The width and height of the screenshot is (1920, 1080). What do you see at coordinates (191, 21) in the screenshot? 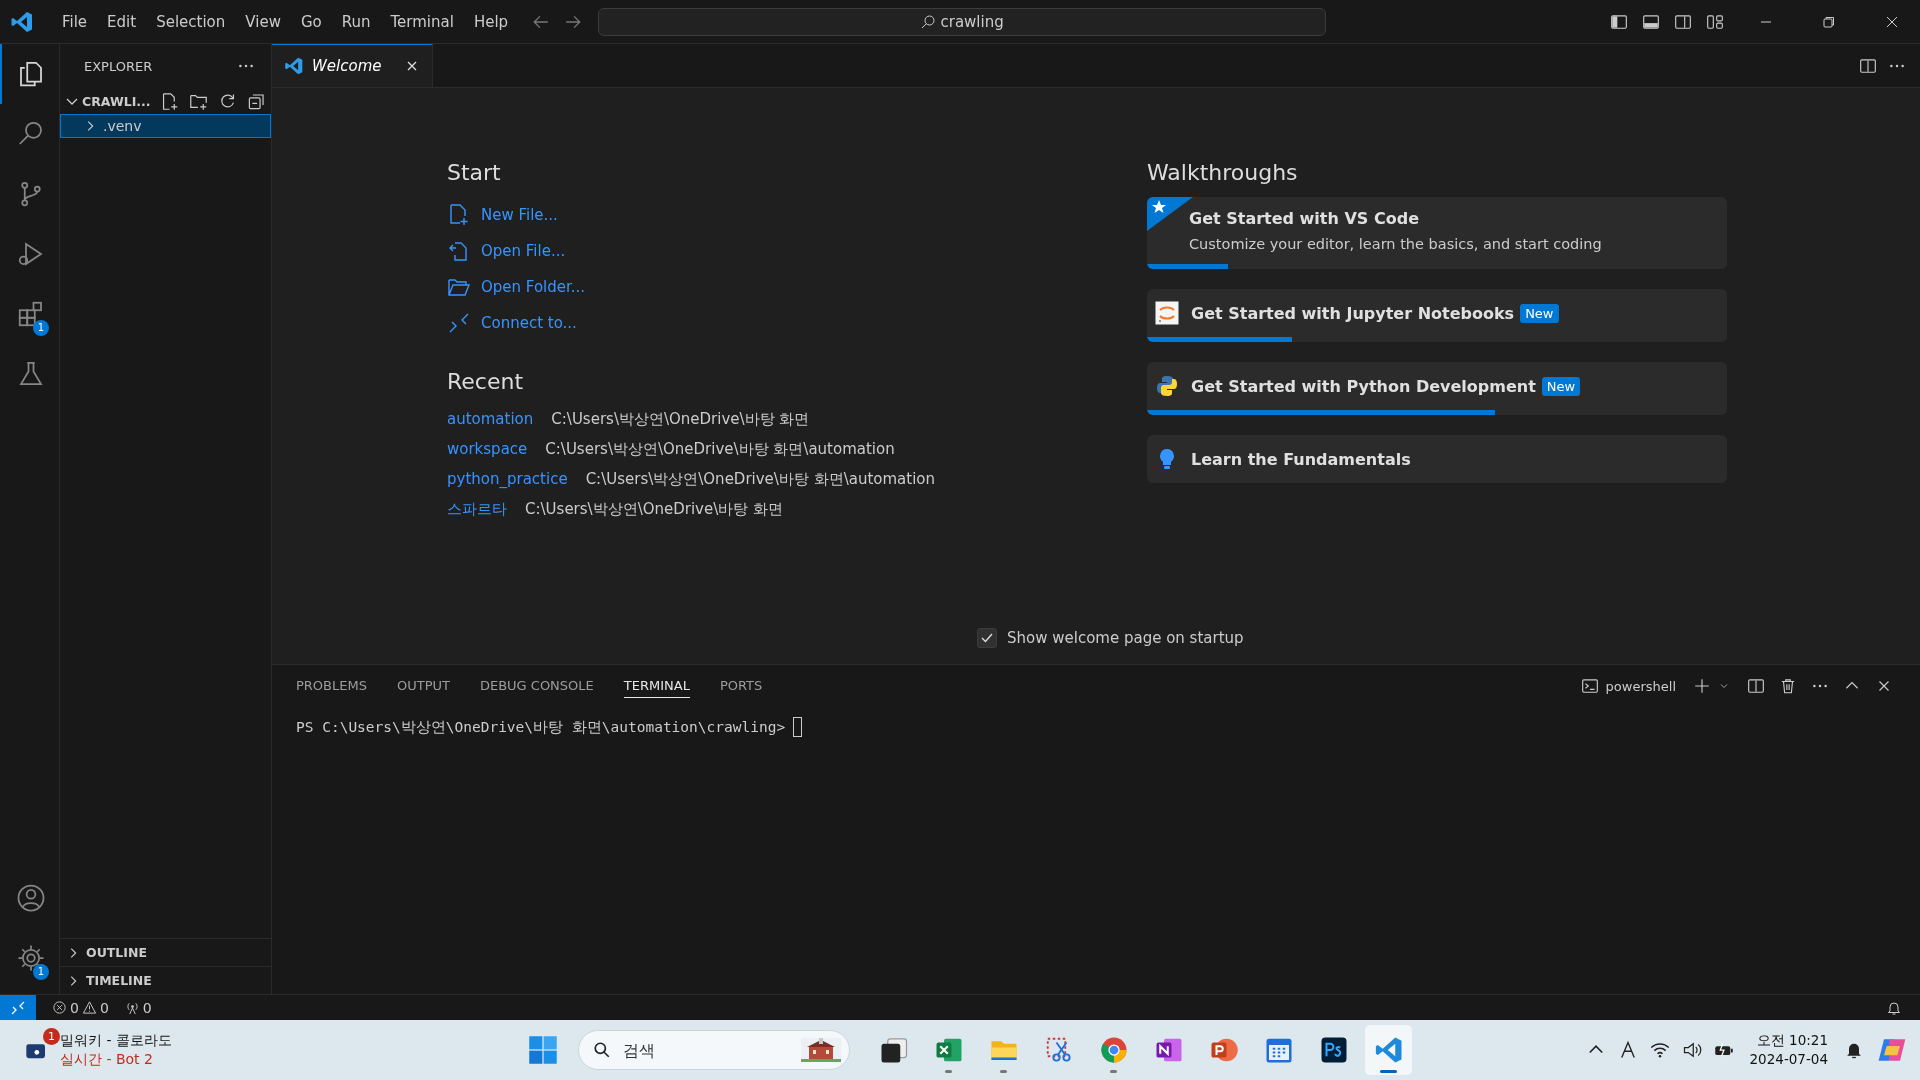
I see `menu-item: Selection` at bounding box center [191, 21].